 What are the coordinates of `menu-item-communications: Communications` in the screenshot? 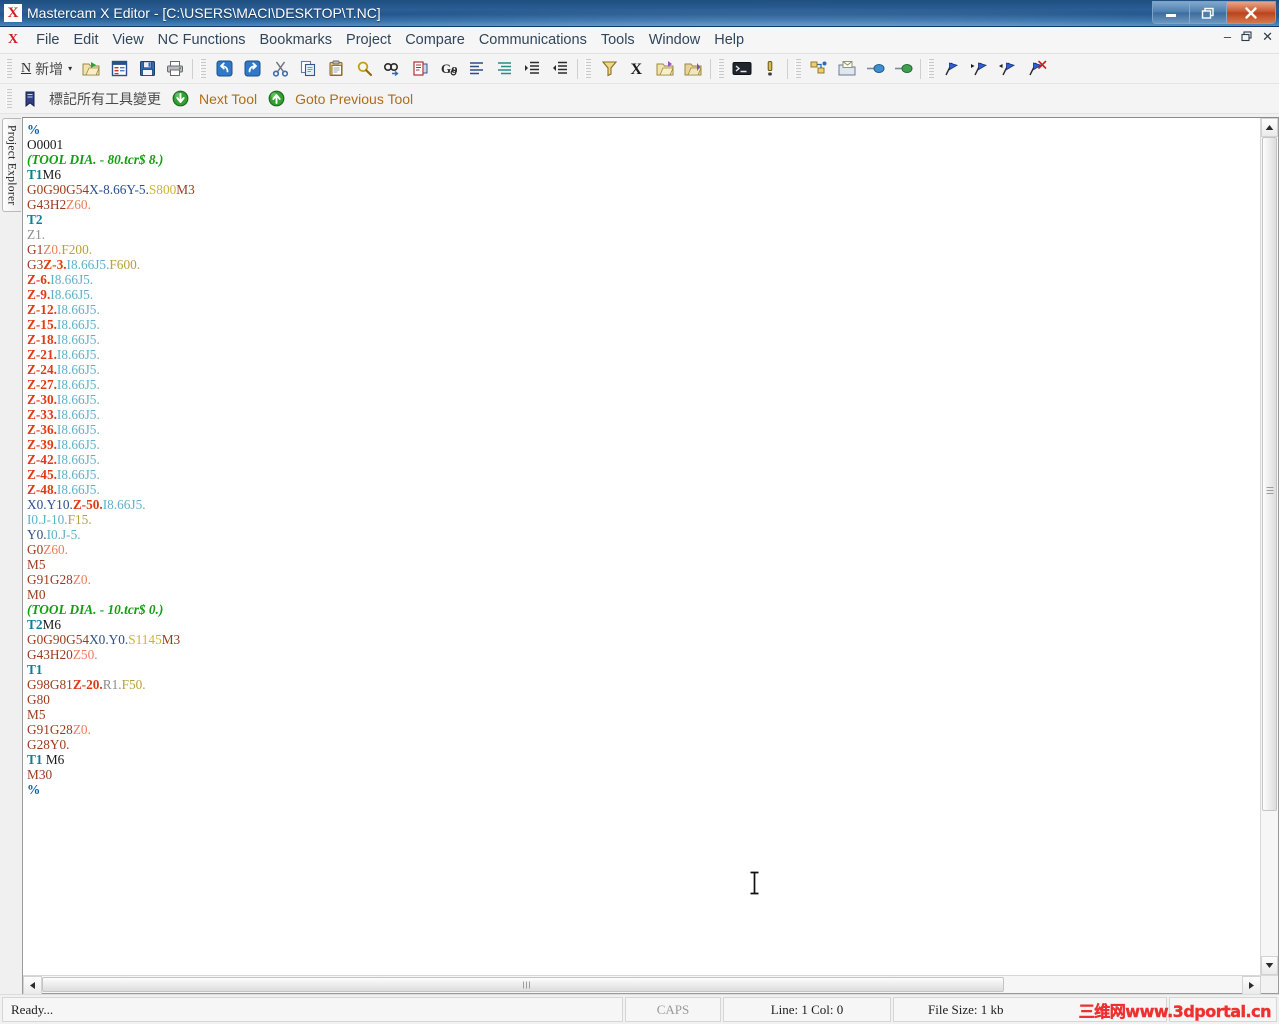 It's located at (533, 40).